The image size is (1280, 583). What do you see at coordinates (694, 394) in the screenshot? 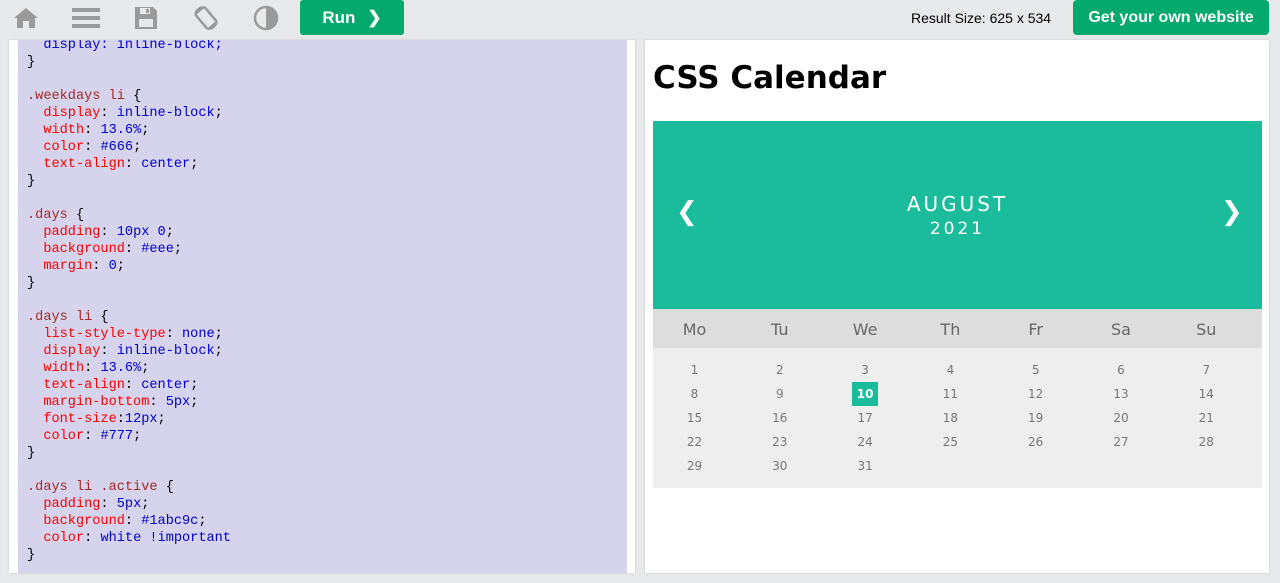
I see `calendar-day: 8` at bounding box center [694, 394].